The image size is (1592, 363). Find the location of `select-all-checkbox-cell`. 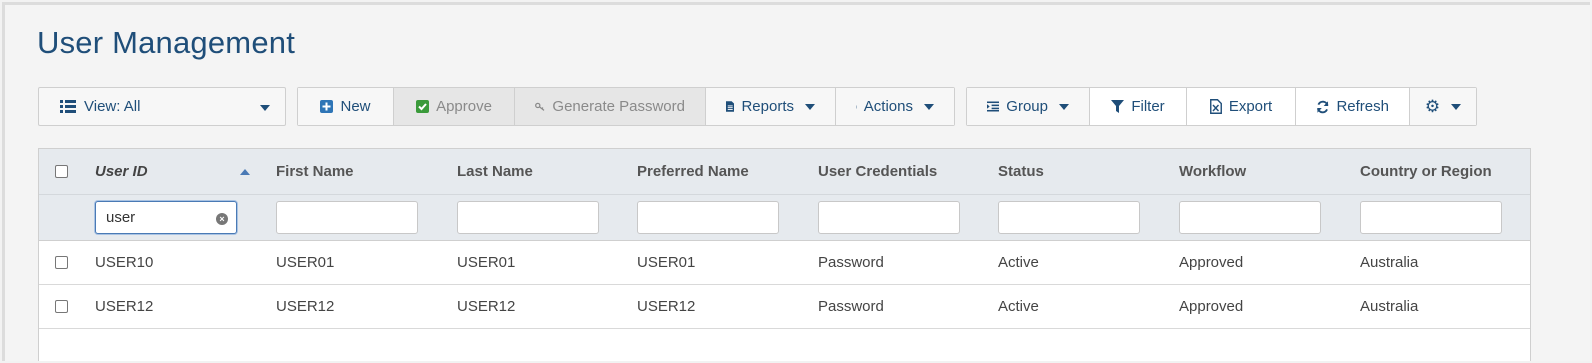

select-all-checkbox-cell is located at coordinates (61, 171).